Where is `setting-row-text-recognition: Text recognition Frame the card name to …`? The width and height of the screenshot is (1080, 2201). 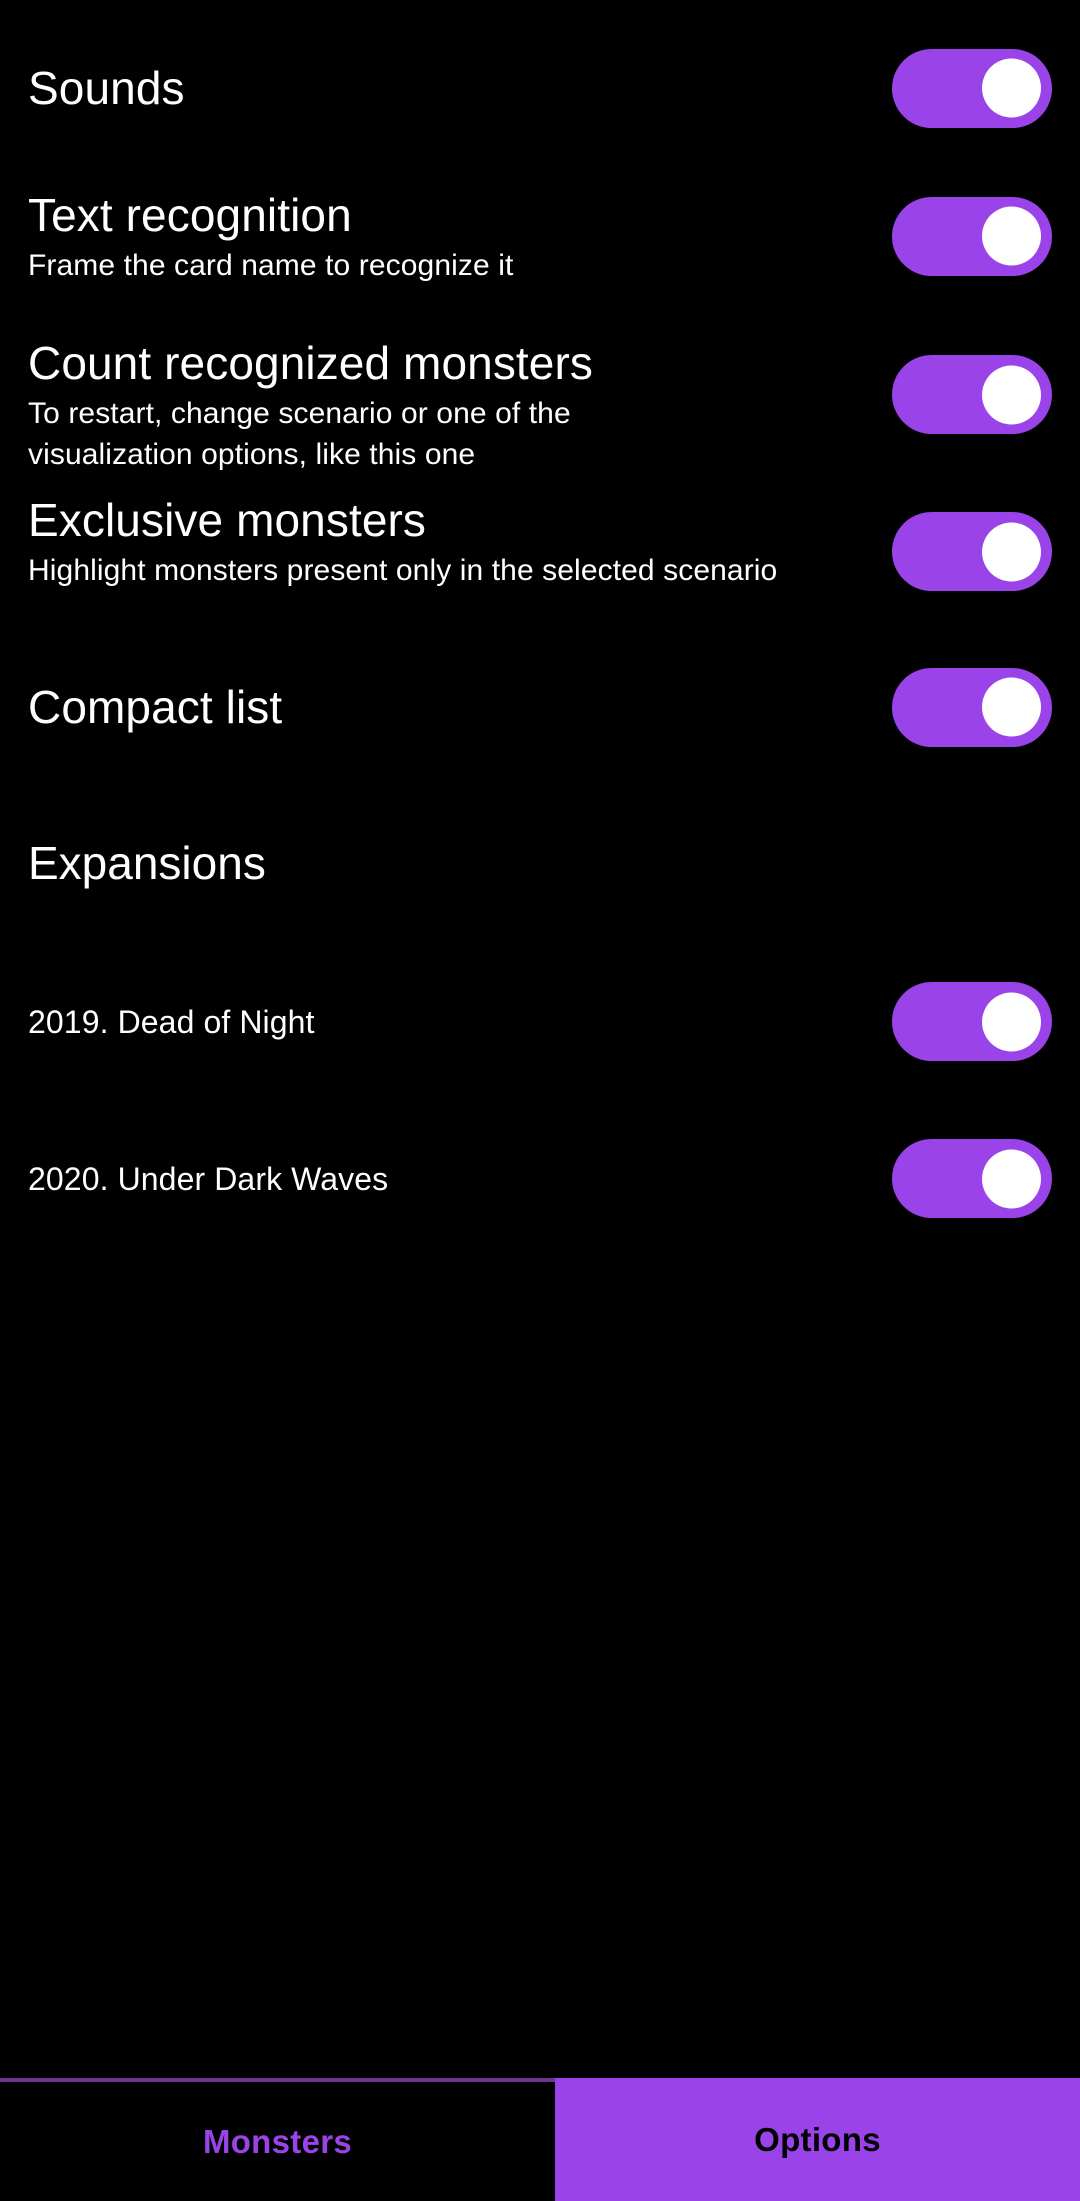 setting-row-text-recognition: Text recognition Frame the card name to … is located at coordinates (540, 235).